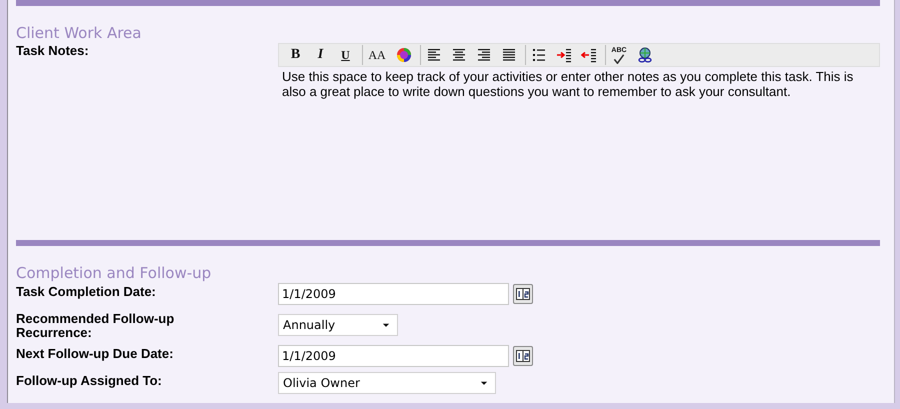  What do you see at coordinates (320, 55) in the screenshot?
I see `italic-button: I` at bounding box center [320, 55].